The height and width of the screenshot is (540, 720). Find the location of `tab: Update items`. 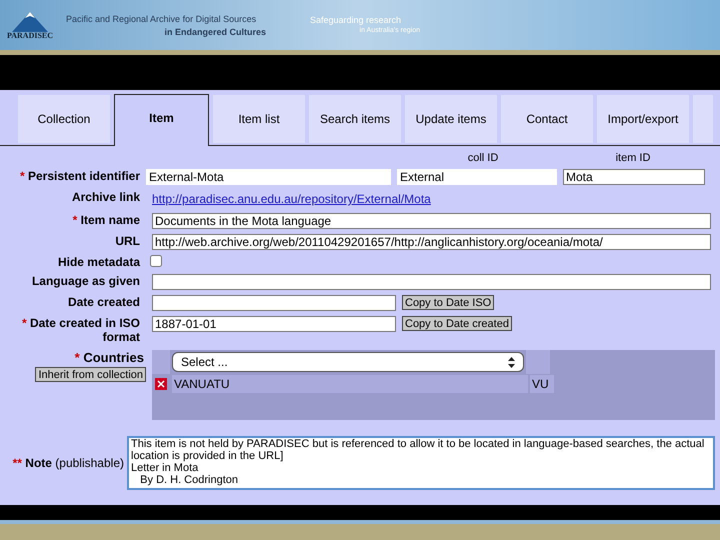

tab: Update items is located at coordinates (451, 119).